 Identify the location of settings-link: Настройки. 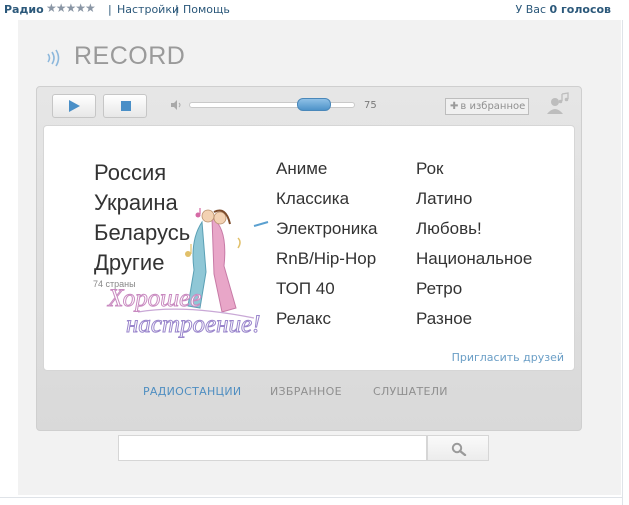
(148, 9).